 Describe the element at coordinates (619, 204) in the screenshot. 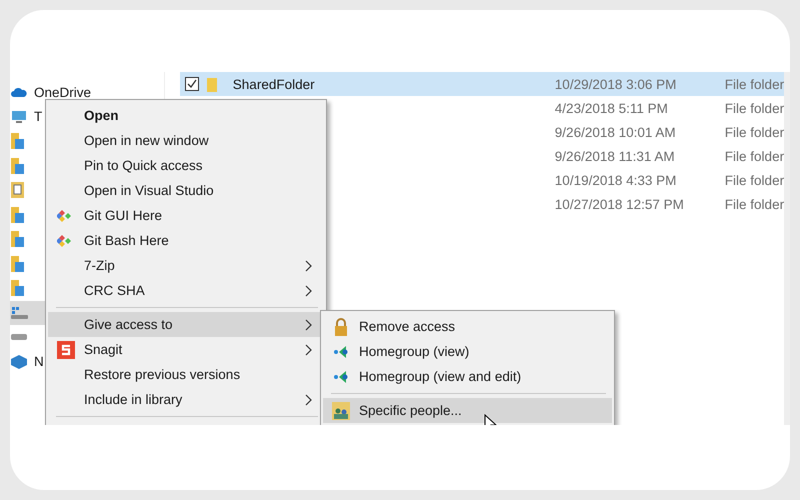

I see `file-date: 10/27/2018 12:57 PM` at that location.